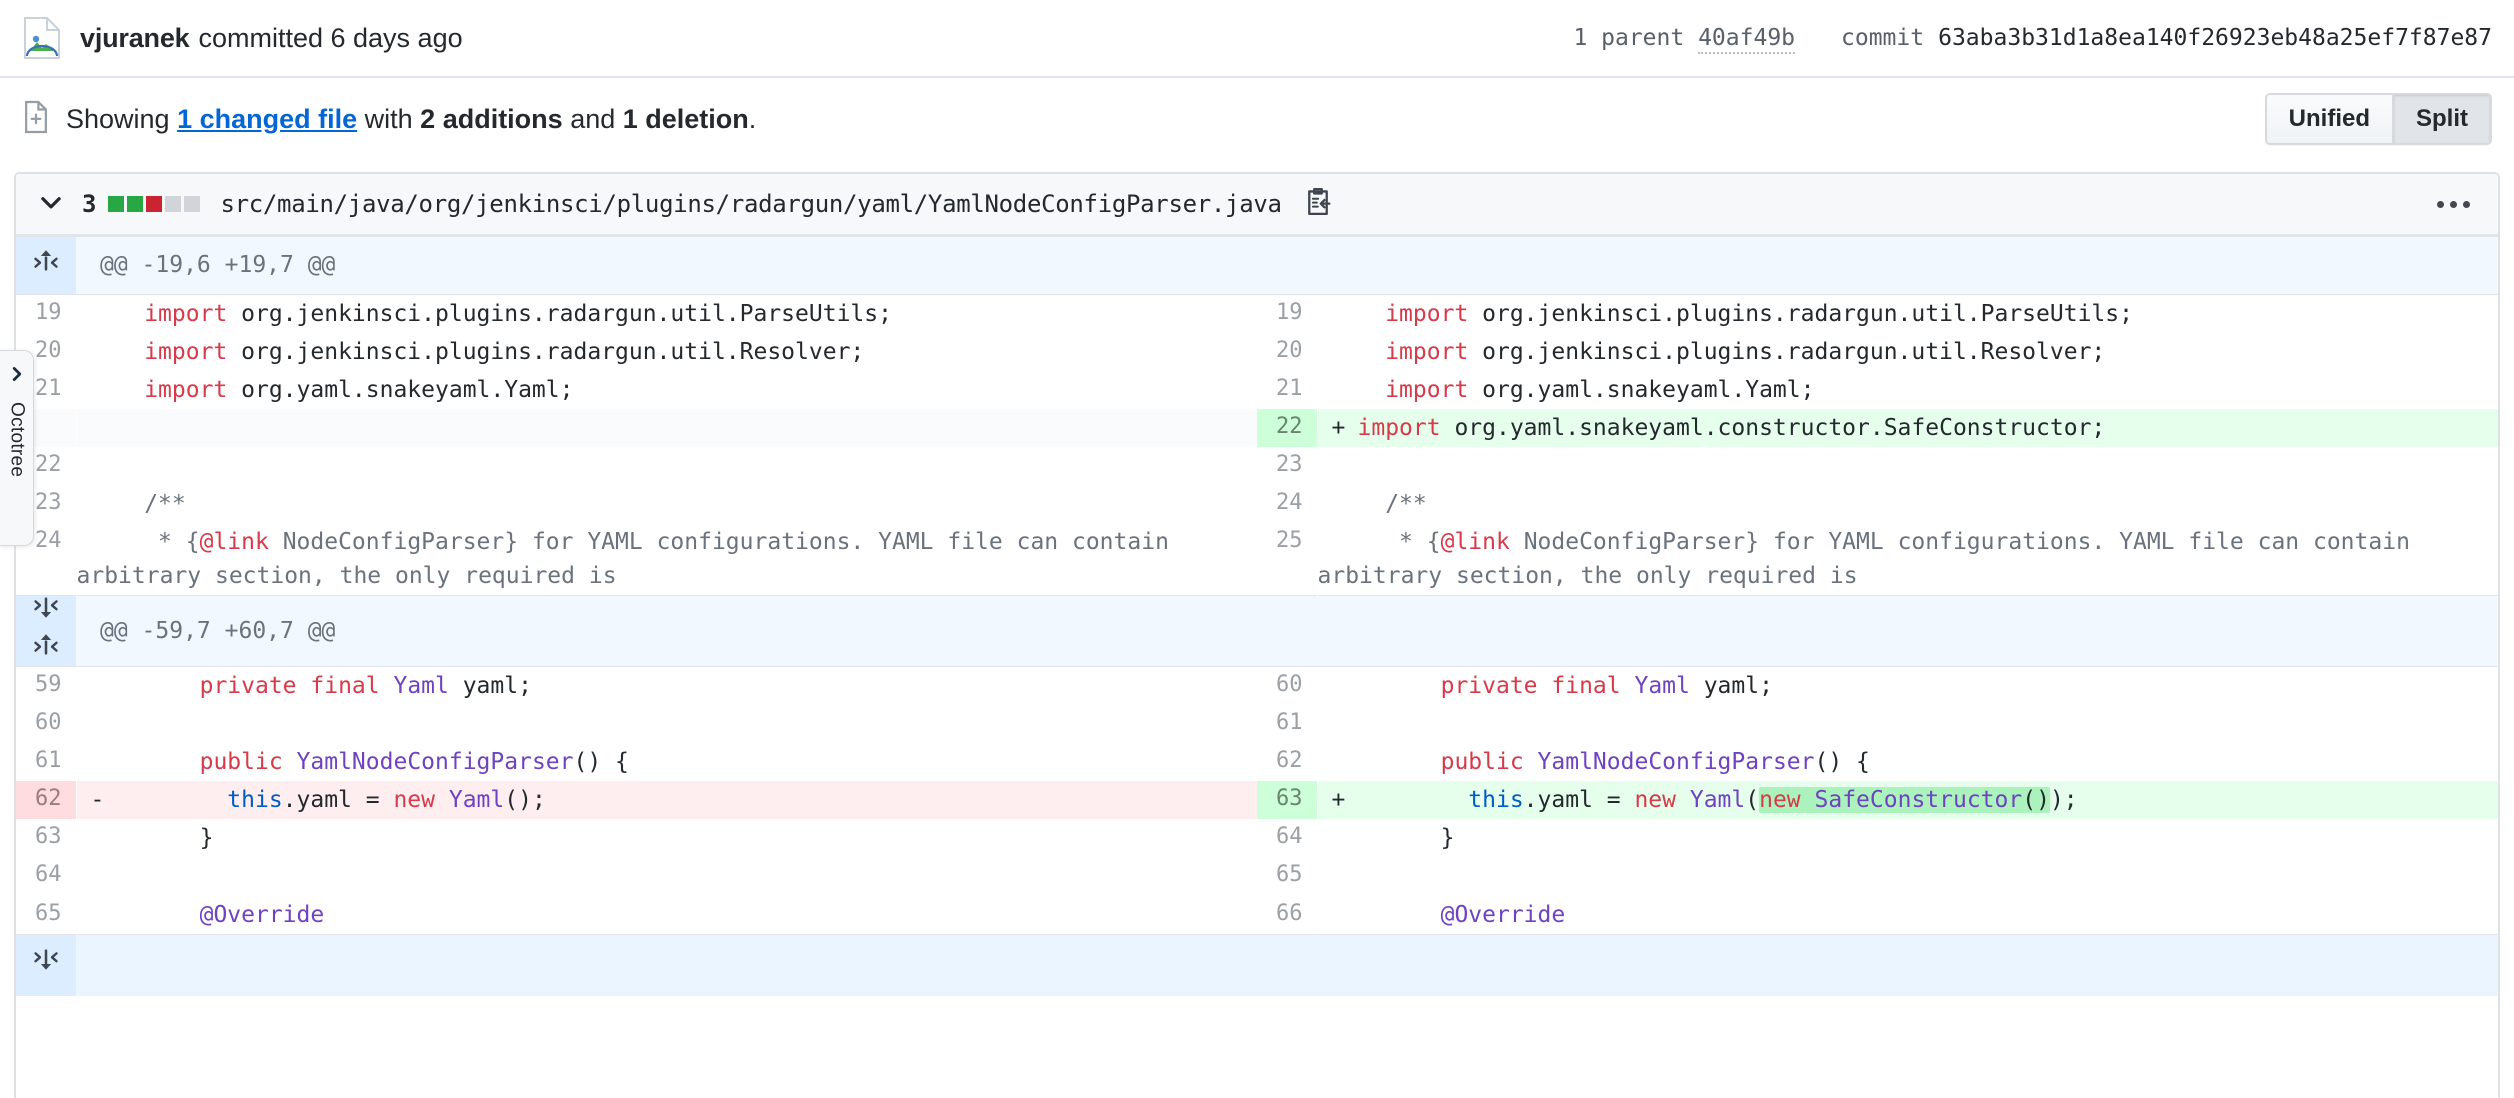 This screenshot has width=2514, height=1098. Describe the element at coordinates (786, 38) in the screenshot. I see `commit-author-area: vjuranek committed 6 days ago` at that location.